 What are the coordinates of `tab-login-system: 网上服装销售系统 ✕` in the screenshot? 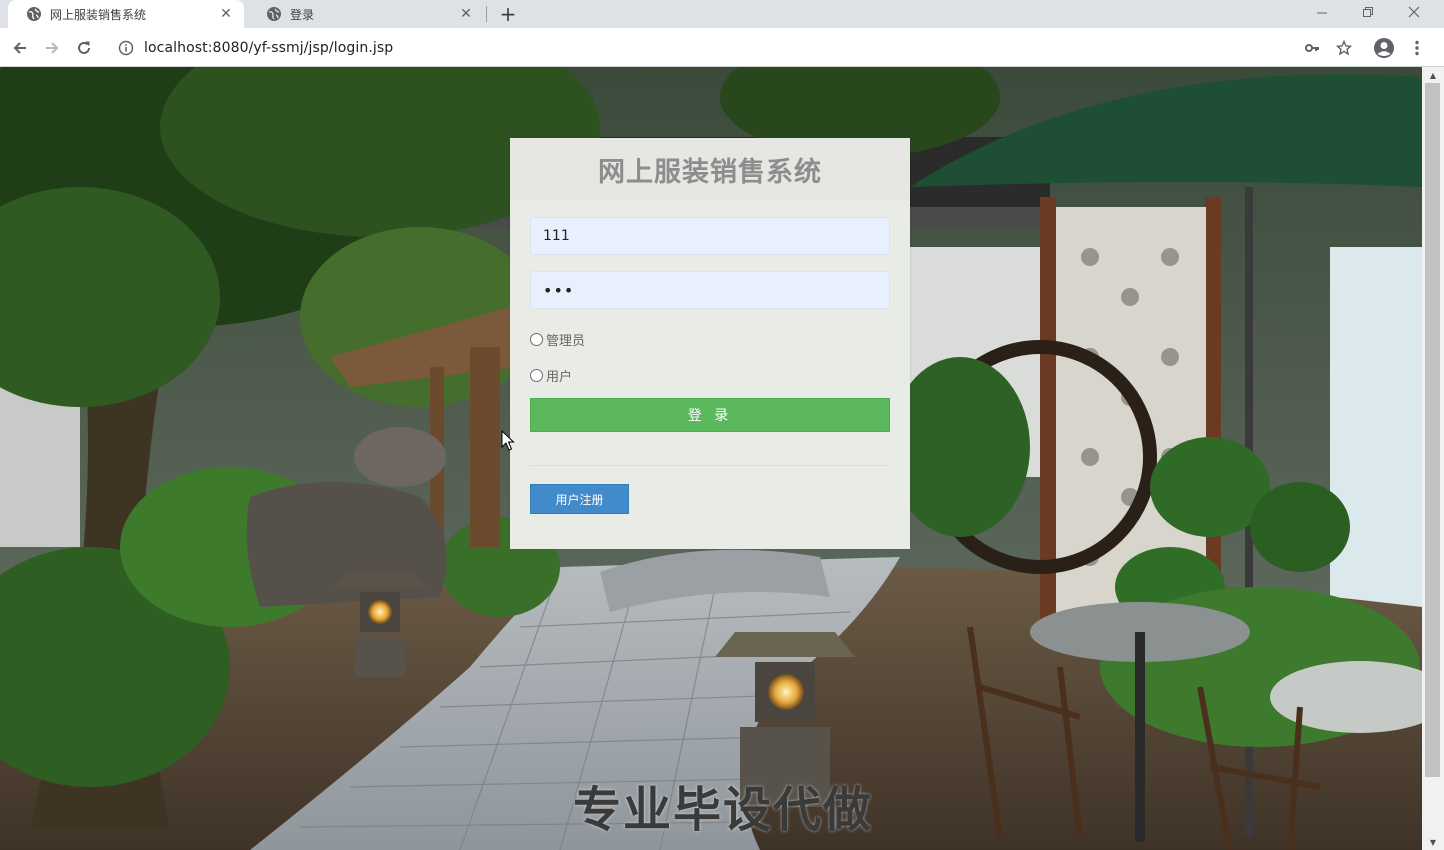 It's located at (126, 14).